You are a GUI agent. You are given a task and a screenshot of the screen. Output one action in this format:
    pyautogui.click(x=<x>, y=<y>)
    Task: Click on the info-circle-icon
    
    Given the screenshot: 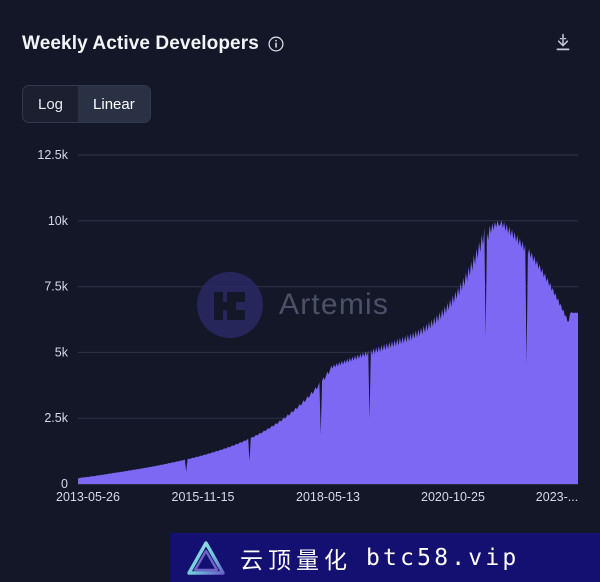 What is the action you would take?
    pyautogui.click(x=276, y=44)
    